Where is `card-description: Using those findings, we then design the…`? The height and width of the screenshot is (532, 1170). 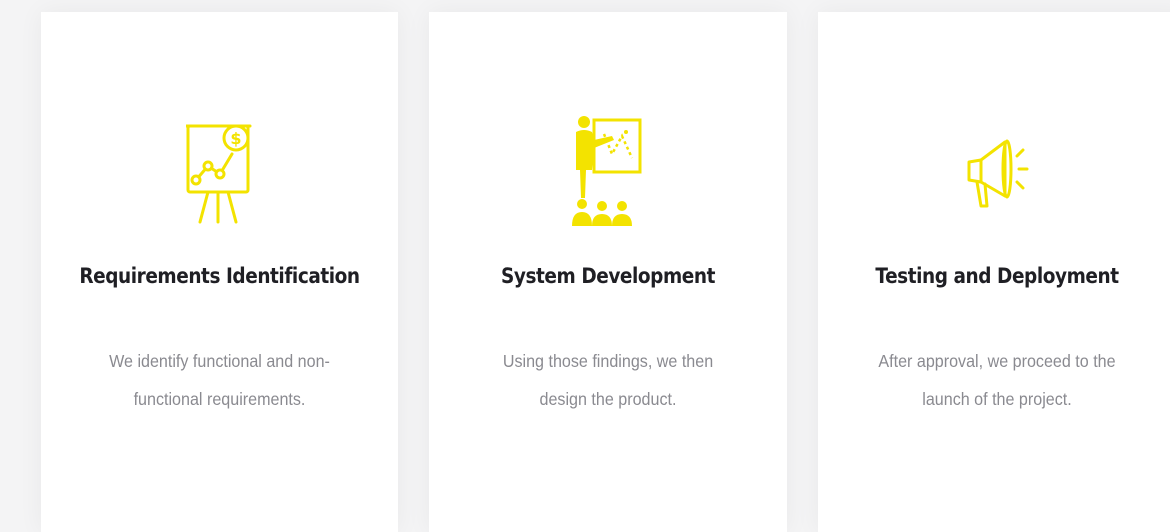
card-description: Using those findings, we then design the… is located at coordinates (608, 380).